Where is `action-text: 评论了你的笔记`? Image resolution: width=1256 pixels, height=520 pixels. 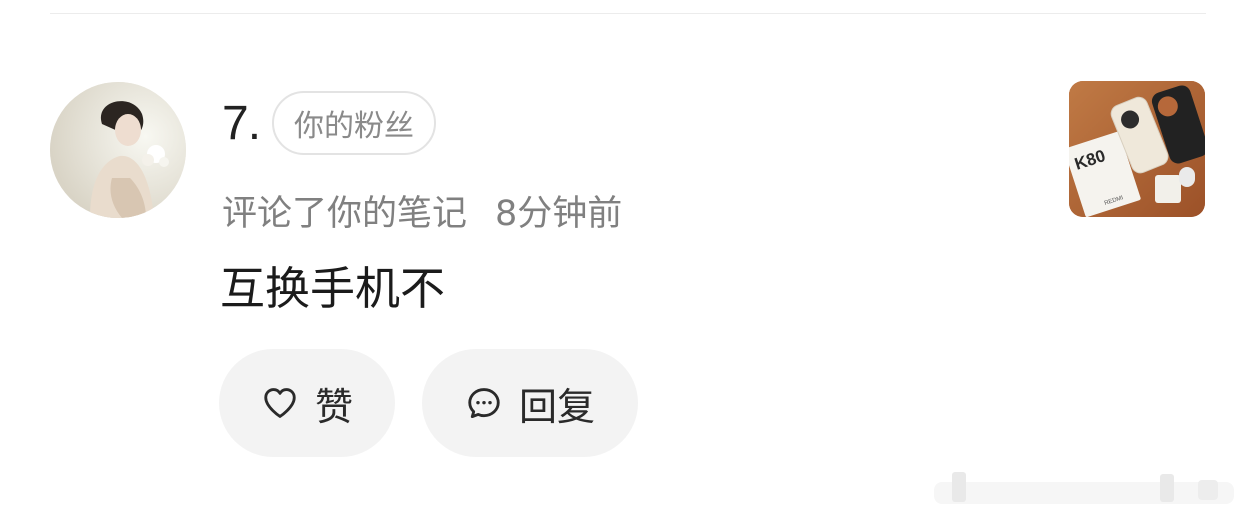
action-text: 评论了你的笔记 is located at coordinates (345, 213).